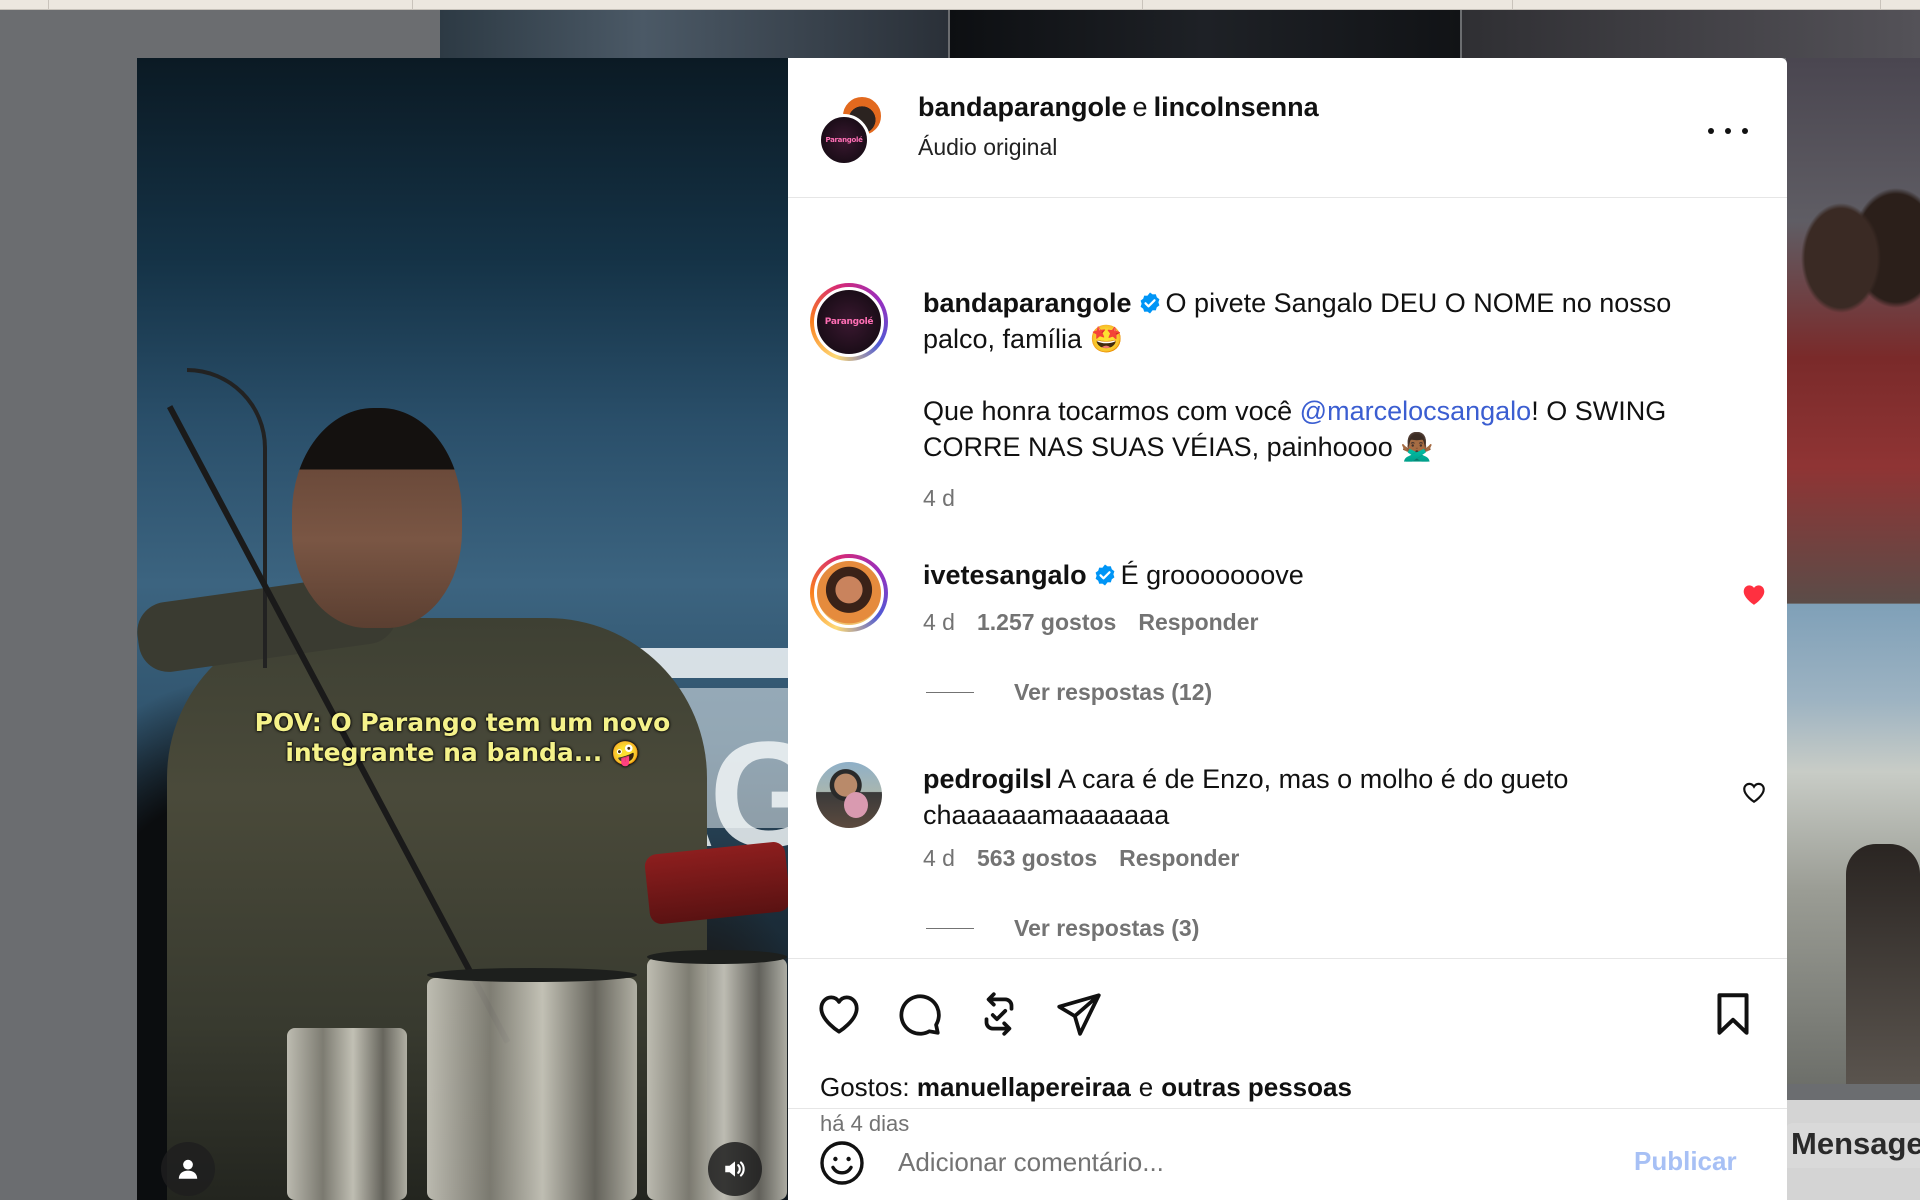  I want to click on comment-avatar-pedrogilsl, so click(849, 795).